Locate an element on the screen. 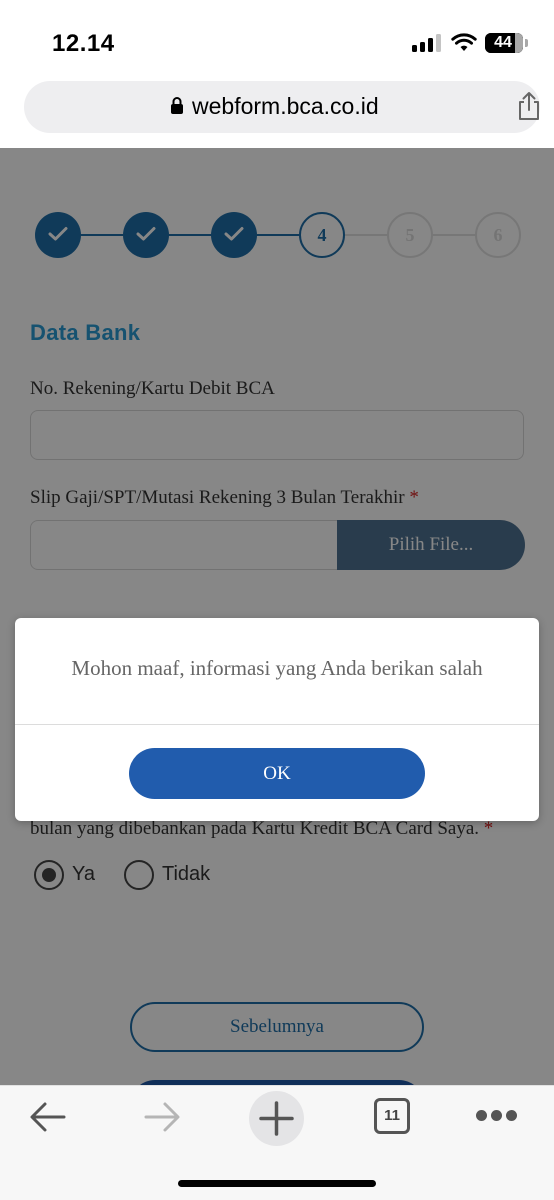 The width and height of the screenshot is (554, 1200). new-tab-button is located at coordinates (276, 1118).